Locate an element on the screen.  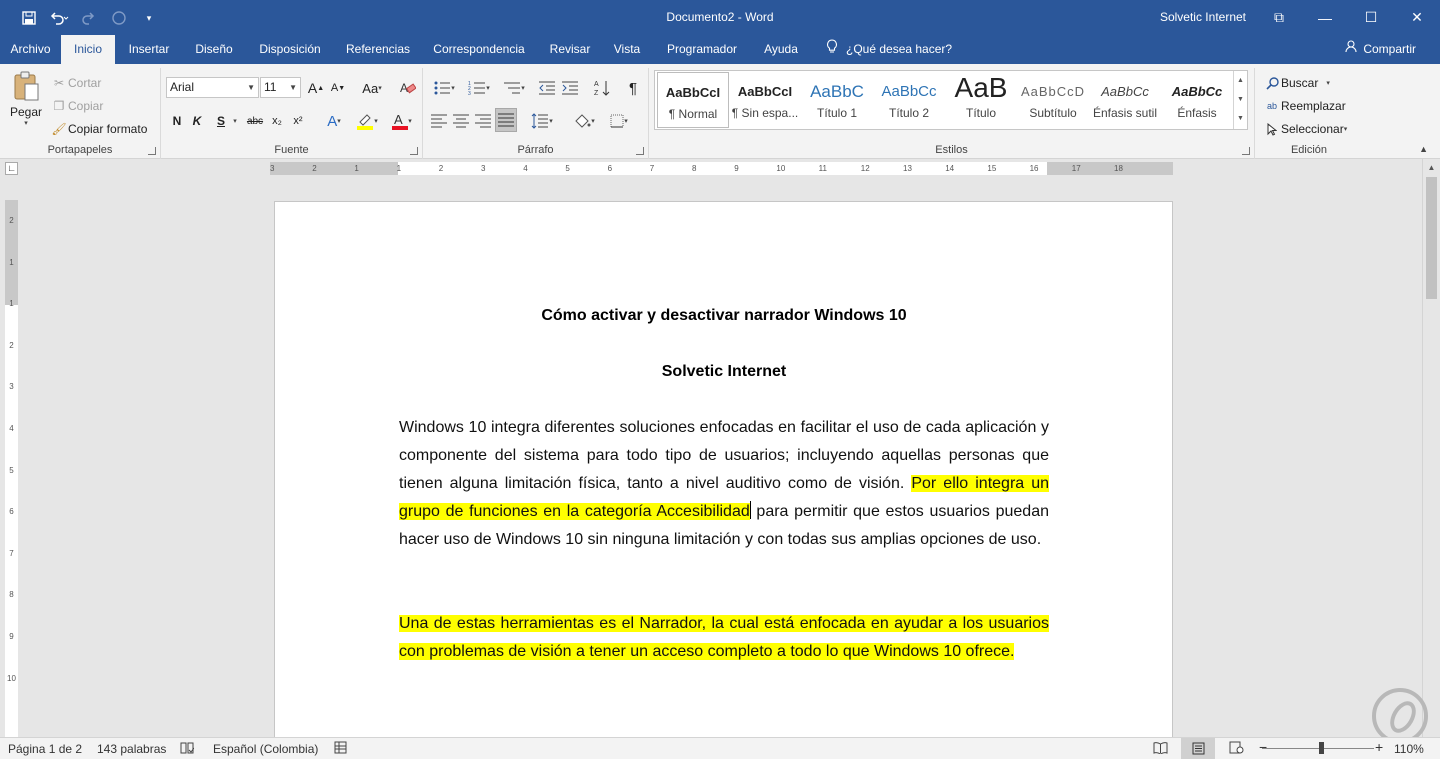
ruler-tick-label: 9 is located at coordinates (736, 168).